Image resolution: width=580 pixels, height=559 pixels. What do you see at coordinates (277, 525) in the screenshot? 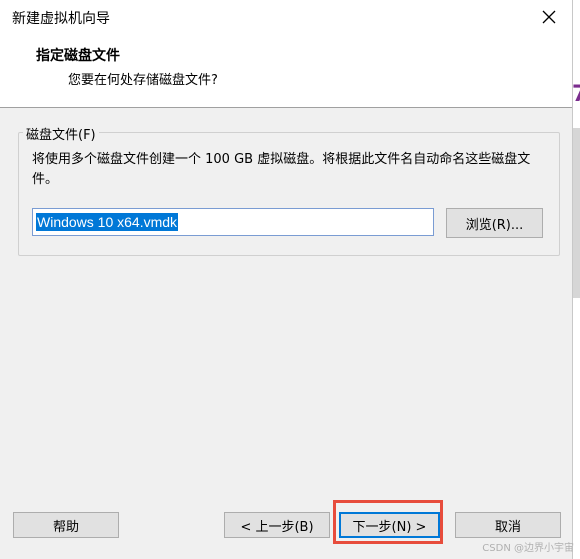
I see `back-button: < 上一步(B)` at bounding box center [277, 525].